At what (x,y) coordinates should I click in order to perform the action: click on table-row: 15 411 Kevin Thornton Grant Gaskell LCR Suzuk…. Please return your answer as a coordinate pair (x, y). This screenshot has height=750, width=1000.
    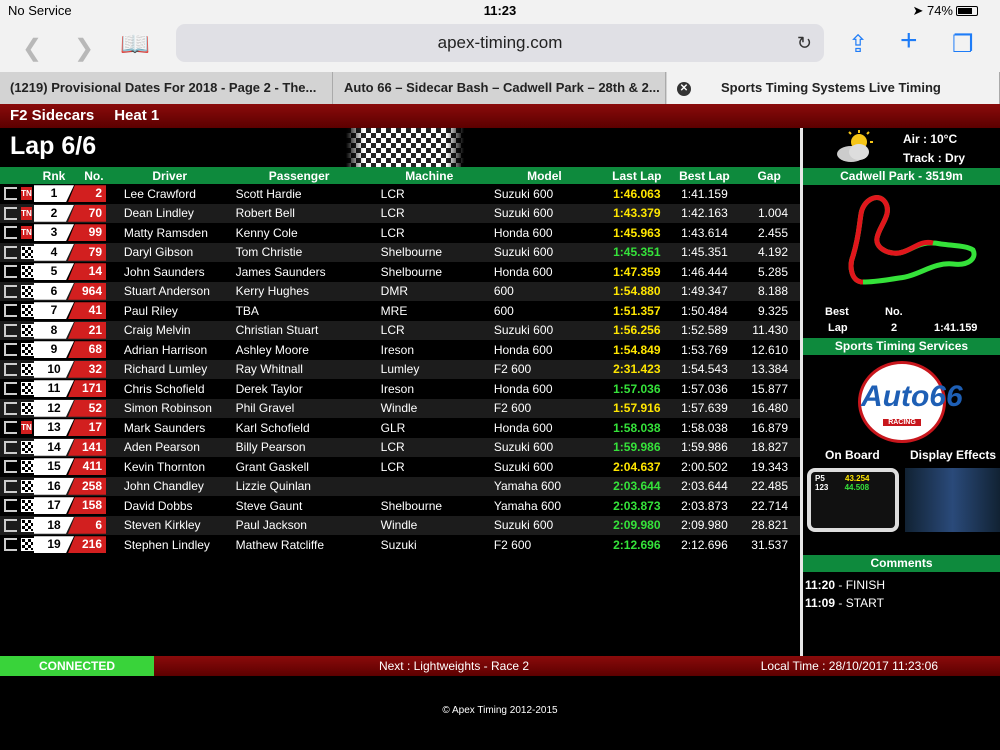
    Looking at the image, I should click on (400, 467).